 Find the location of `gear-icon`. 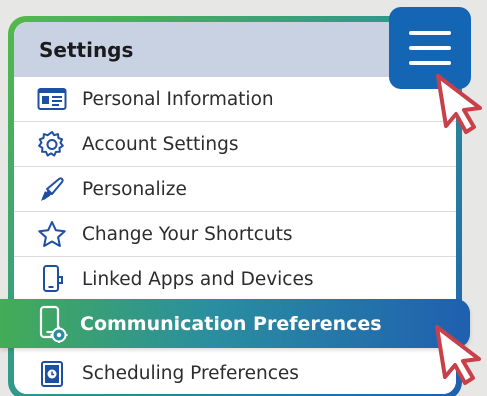

gear-icon is located at coordinates (52, 144).